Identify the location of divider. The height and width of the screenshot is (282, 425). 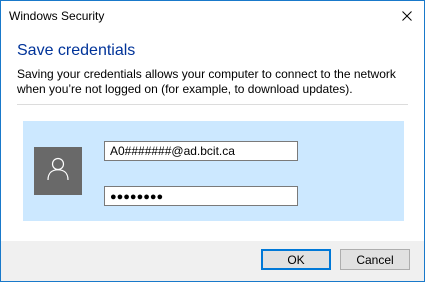
(212, 104).